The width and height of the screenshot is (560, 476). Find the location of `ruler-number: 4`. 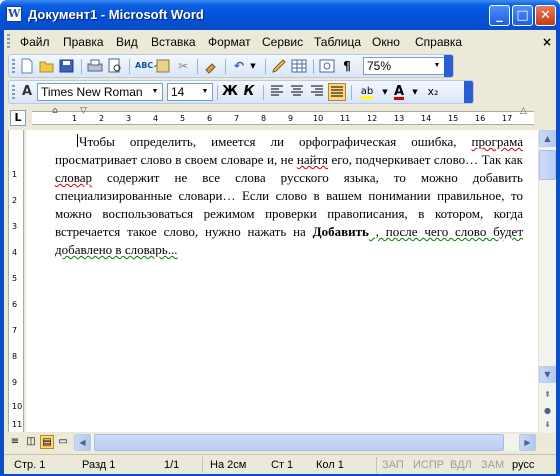

ruler-number: 4 is located at coordinates (156, 118).